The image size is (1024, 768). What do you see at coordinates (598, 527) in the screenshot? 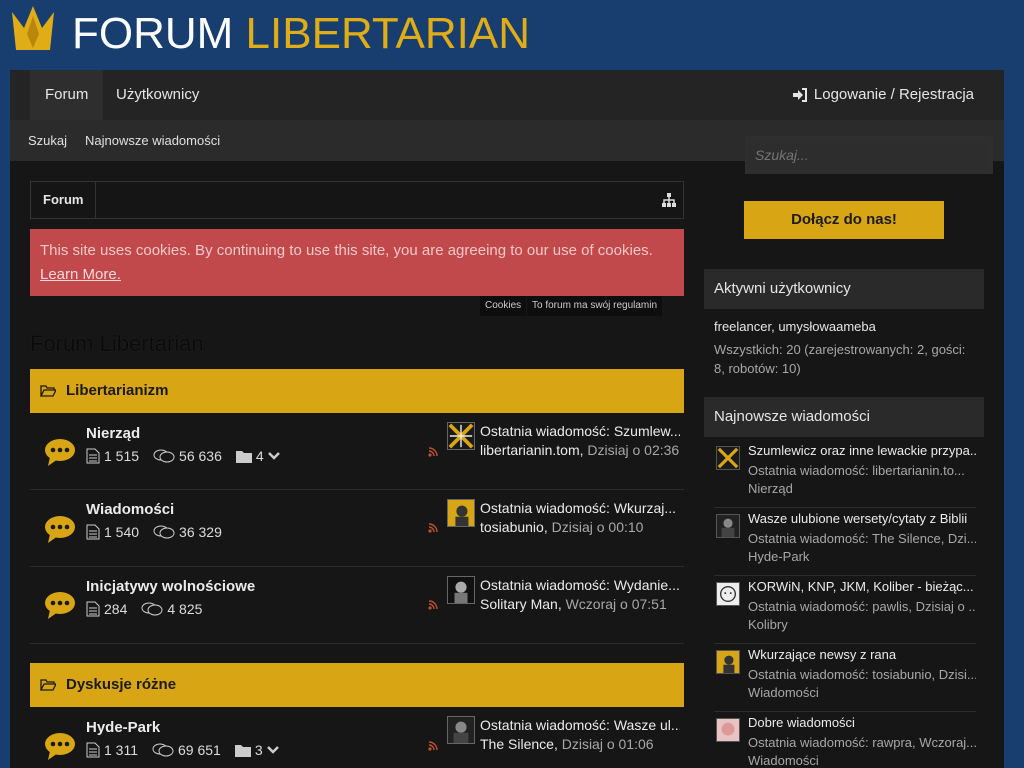
I see `last-post-date: Dzisiaj o 00:10` at bounding box center [598, 527].